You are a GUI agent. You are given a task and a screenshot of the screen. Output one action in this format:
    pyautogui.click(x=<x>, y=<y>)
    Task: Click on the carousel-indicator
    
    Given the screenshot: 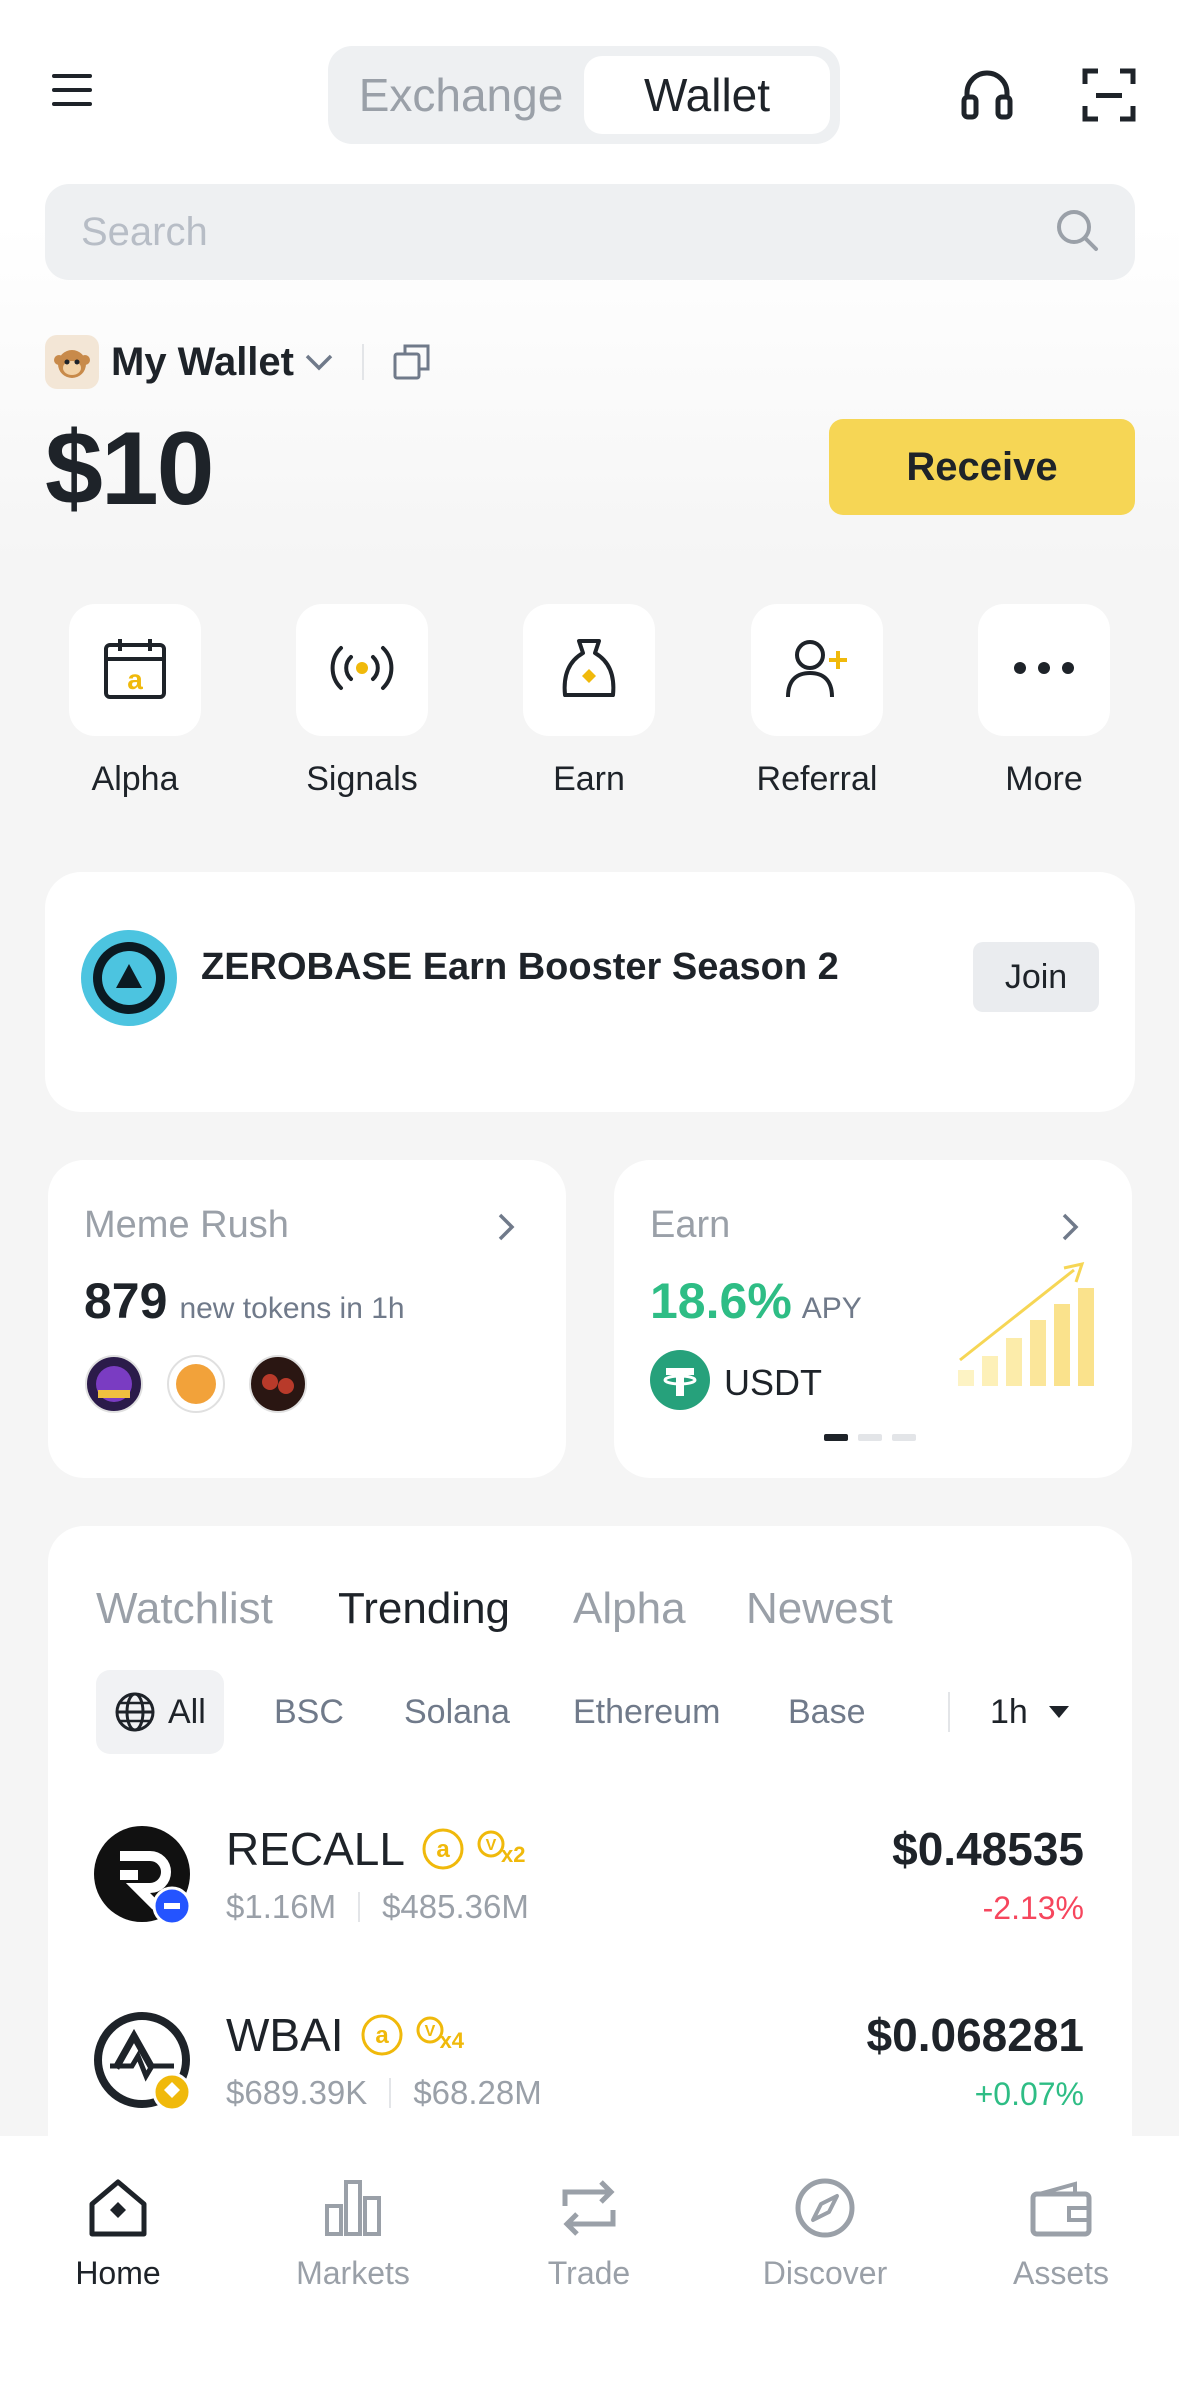 What is the action you would take?
    pyautogui.click(x=870, y=1437)
    